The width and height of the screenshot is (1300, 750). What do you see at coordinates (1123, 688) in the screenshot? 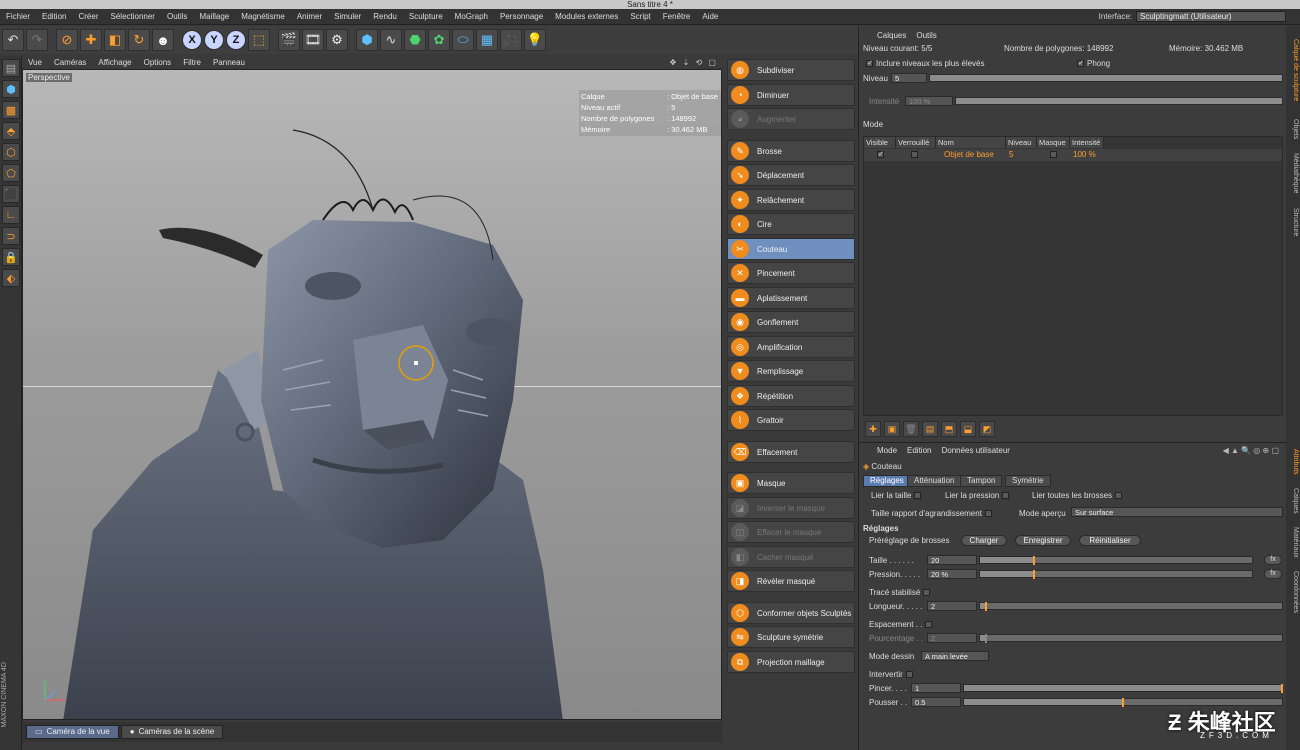
I see `pinch-slider` at bounding box center [1123, 688].